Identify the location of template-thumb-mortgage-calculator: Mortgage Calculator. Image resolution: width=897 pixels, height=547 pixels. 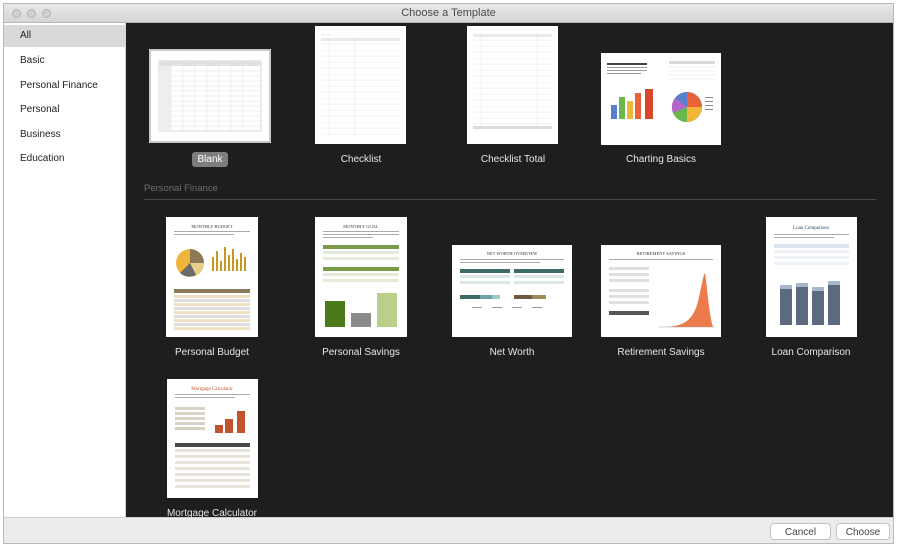
(212, 438).